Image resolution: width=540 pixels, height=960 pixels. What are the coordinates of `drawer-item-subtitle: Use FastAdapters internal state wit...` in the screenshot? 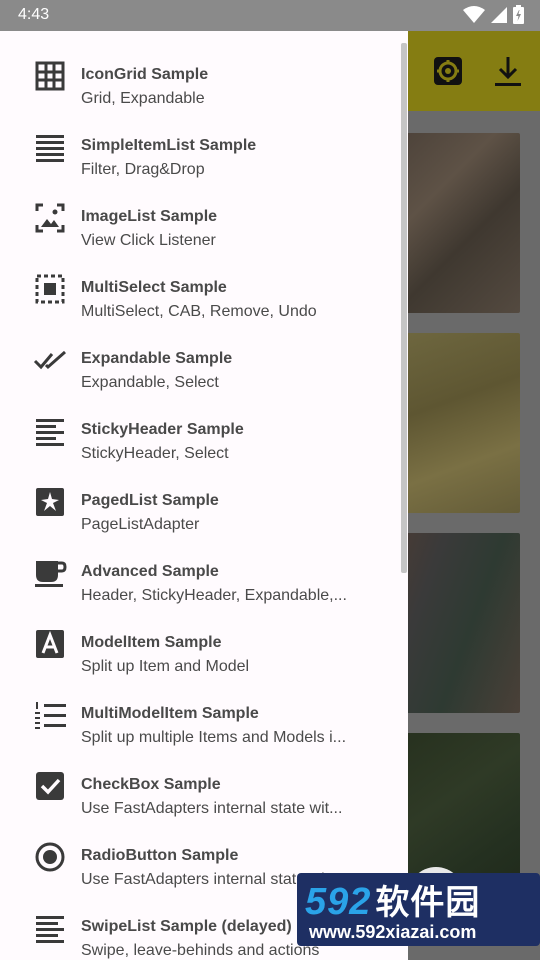 It's located at (212, 808).